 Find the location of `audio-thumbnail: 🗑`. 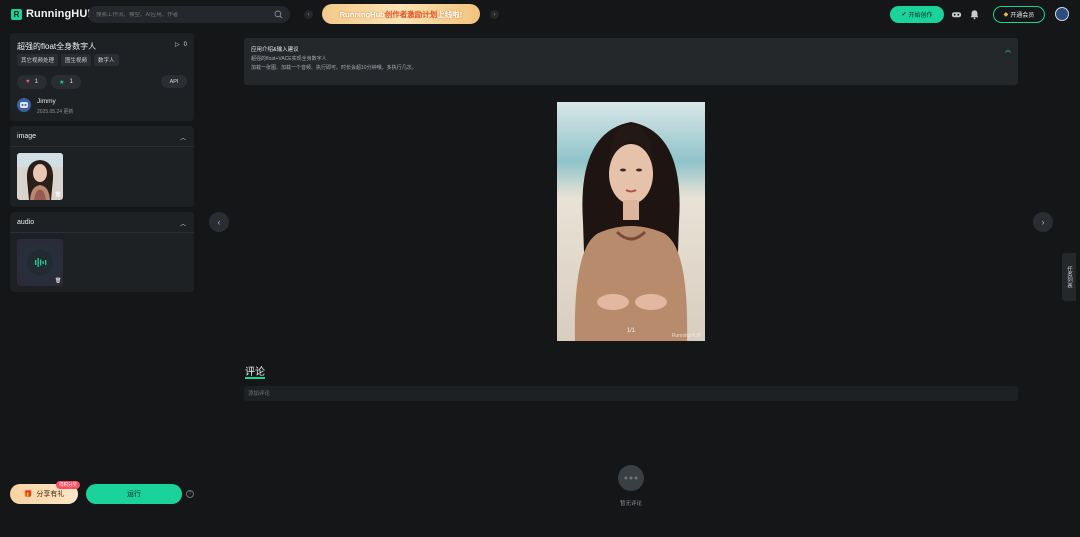

audio-thumbnail: 🗑 is located at coordinates (40, 262).